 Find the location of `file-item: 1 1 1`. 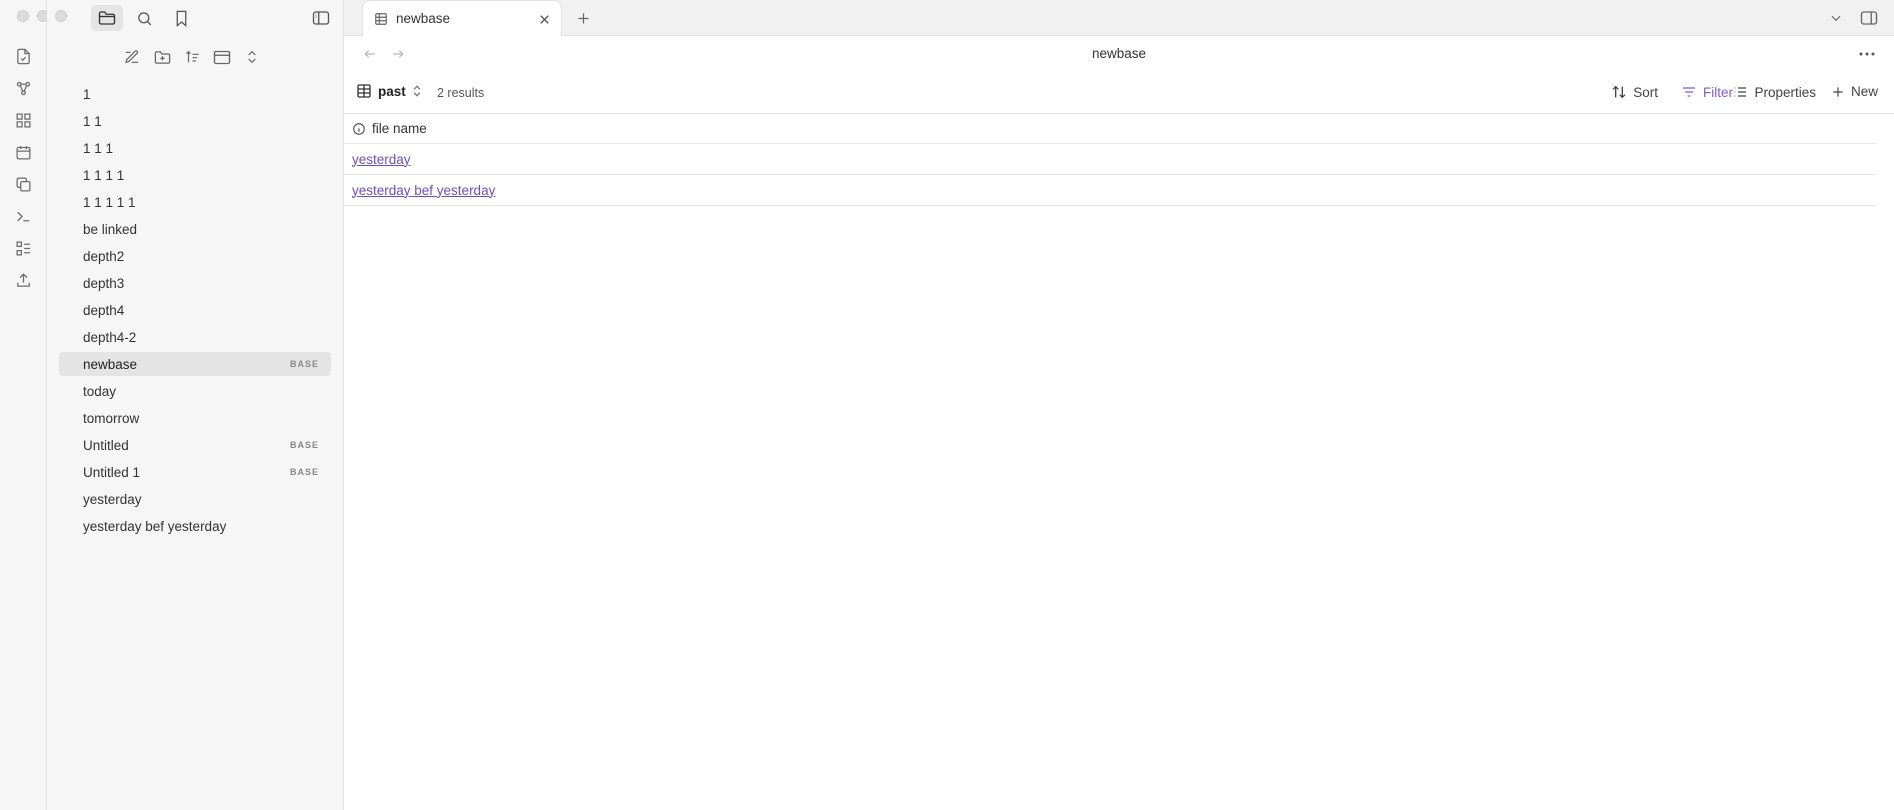

file-item: 1 1 1 is located at coordinates (195, 148).